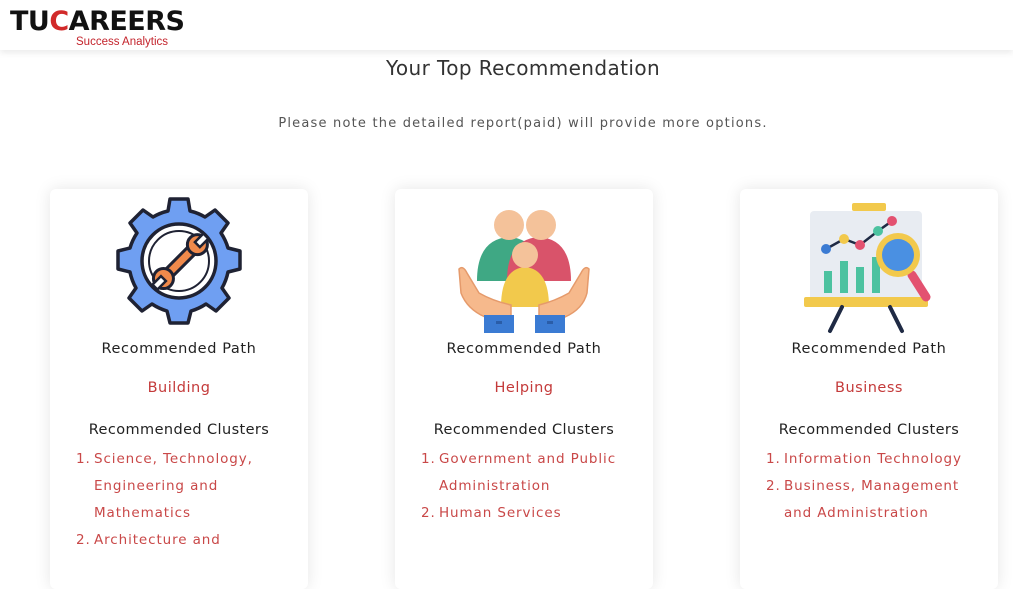  What do you see at coordinates (864, 459) in the screenshot?
I see `list-item: 1. Information Technology` at bounding box center [864, 459].